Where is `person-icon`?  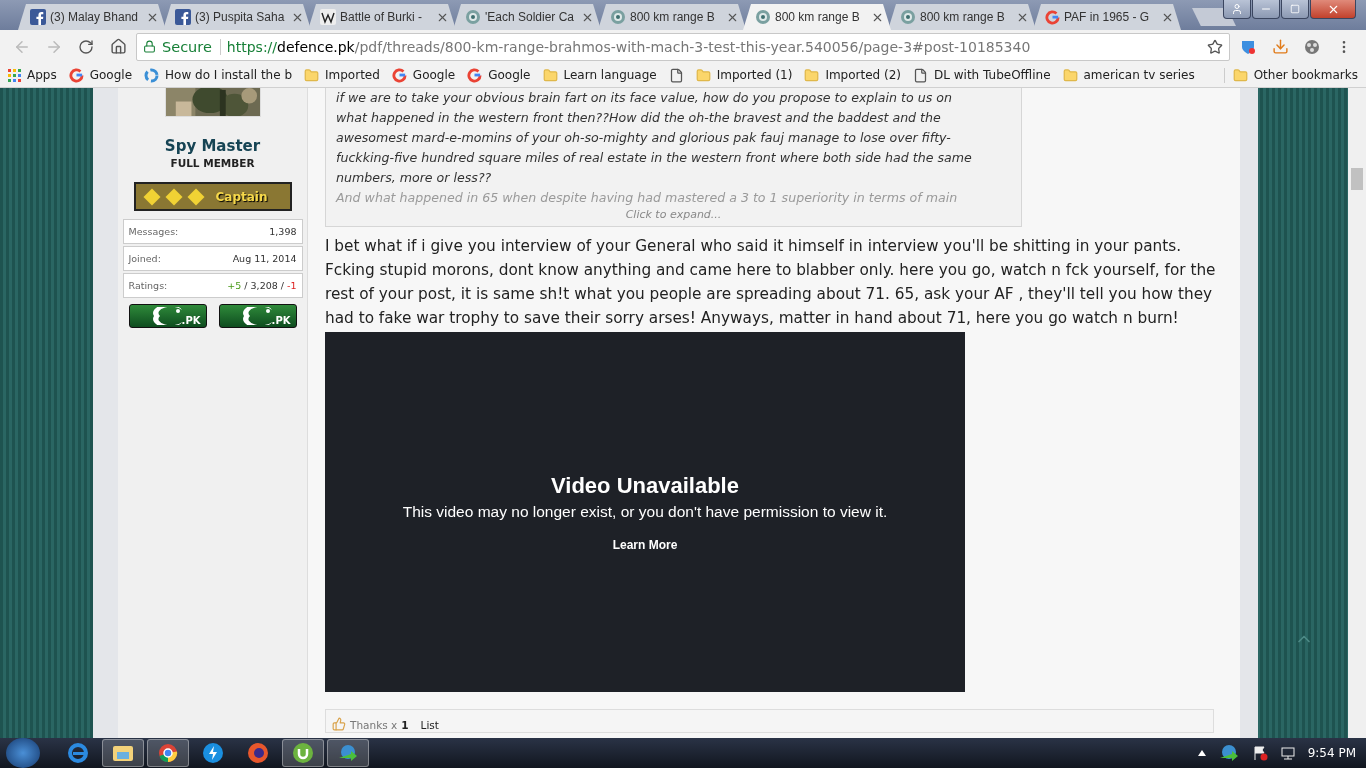 person-icon is located at coordinates (1237, 9).